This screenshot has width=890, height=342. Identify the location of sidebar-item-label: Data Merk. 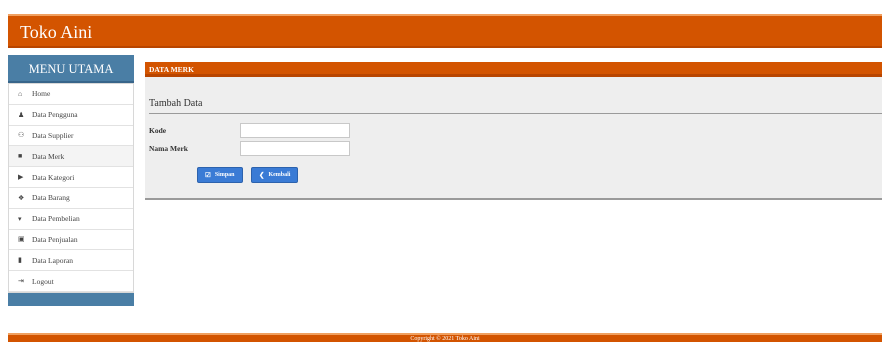
(48, 156).